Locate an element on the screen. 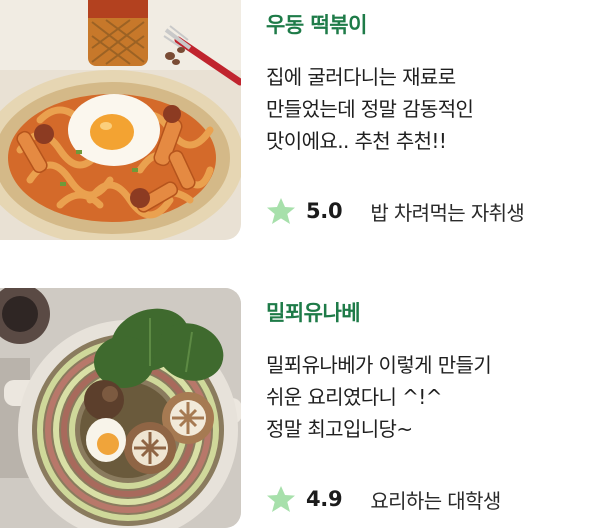 The image size is (592, 532). rating-score: 5.0 is located at coordinates (324, 211).